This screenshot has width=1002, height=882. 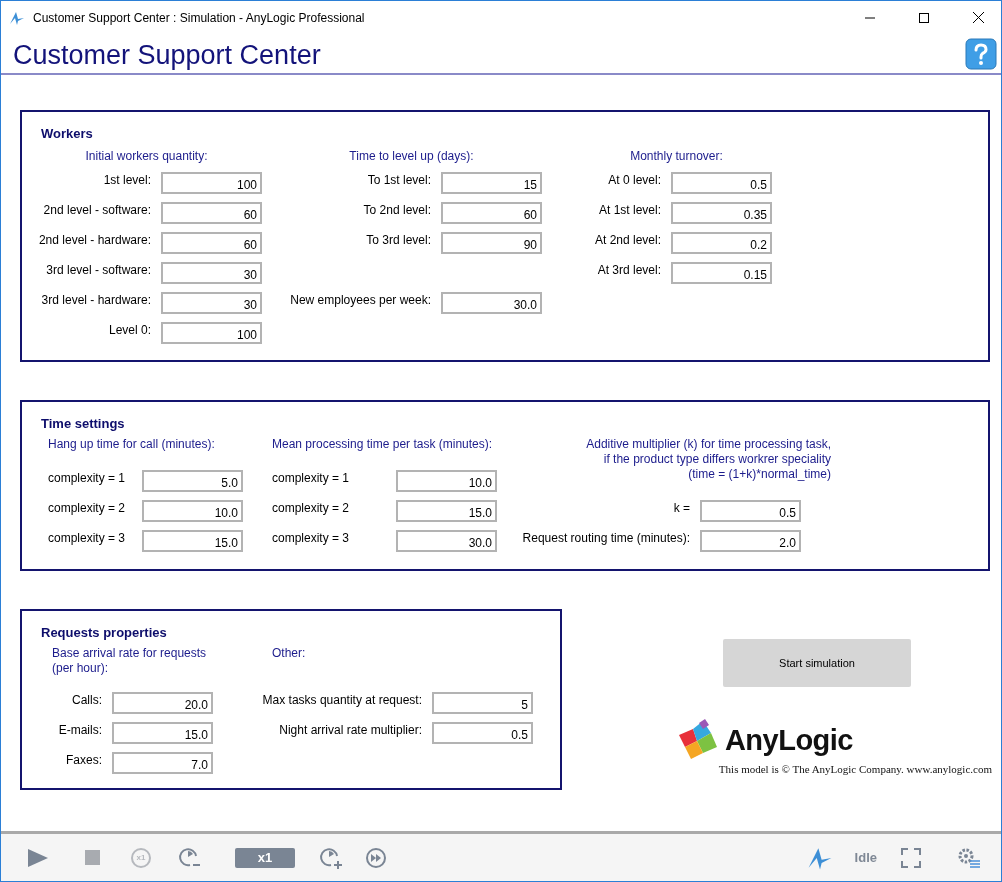 I want to click on column-heading: Initial workers quantity:, so click(x=146, y=156).